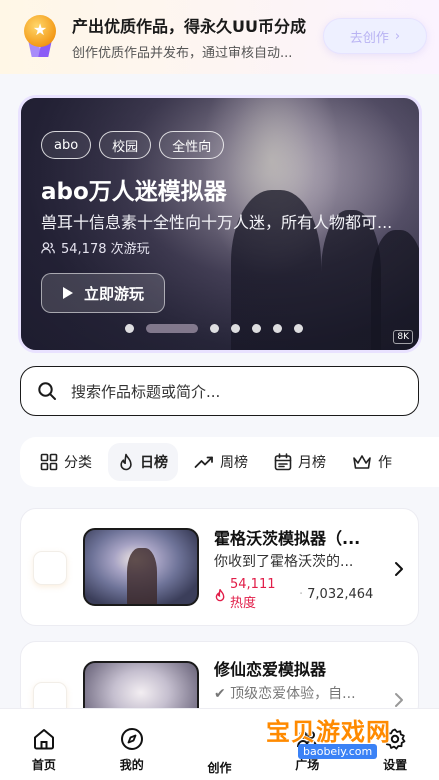  Describe the element at coordinates (43, 739) in the screenshot. I see `home-icon` at that location.